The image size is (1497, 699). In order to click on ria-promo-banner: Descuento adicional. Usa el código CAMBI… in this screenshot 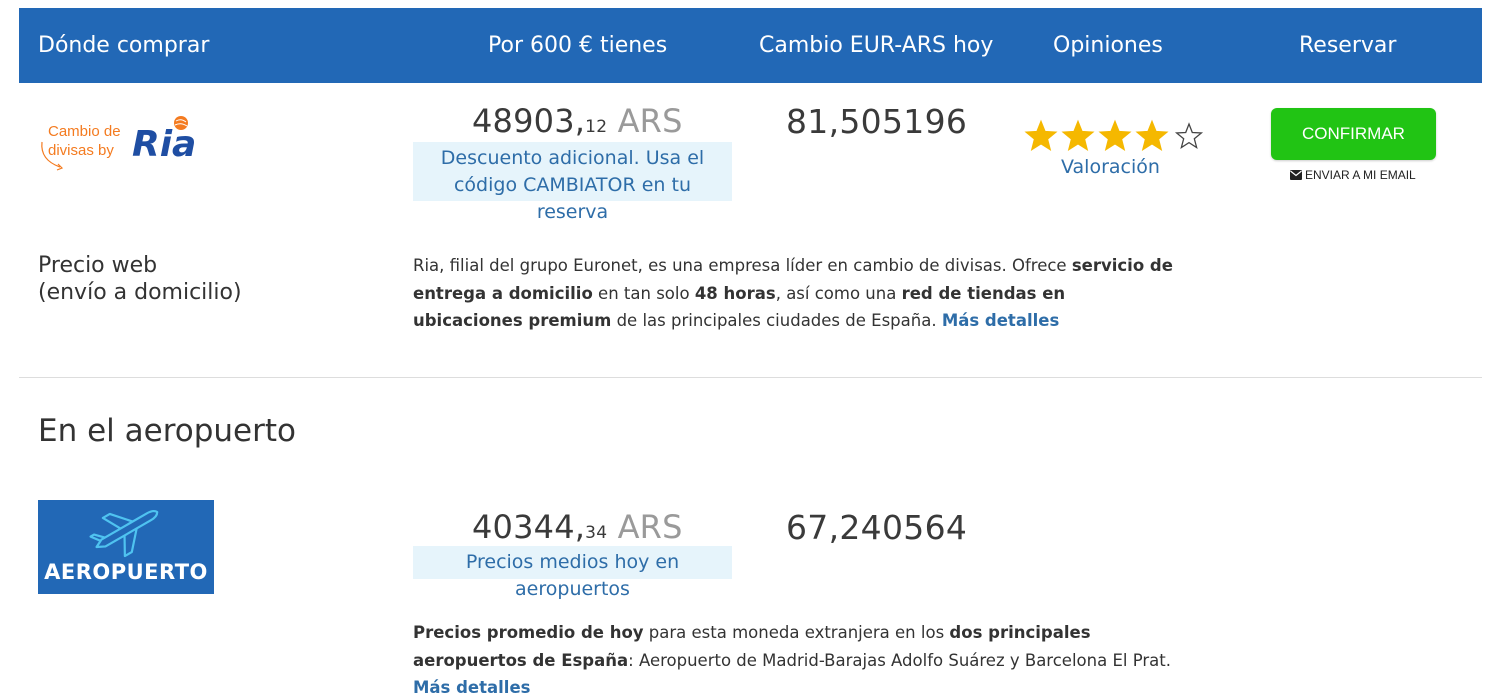, I will do `click(572, 182)`.